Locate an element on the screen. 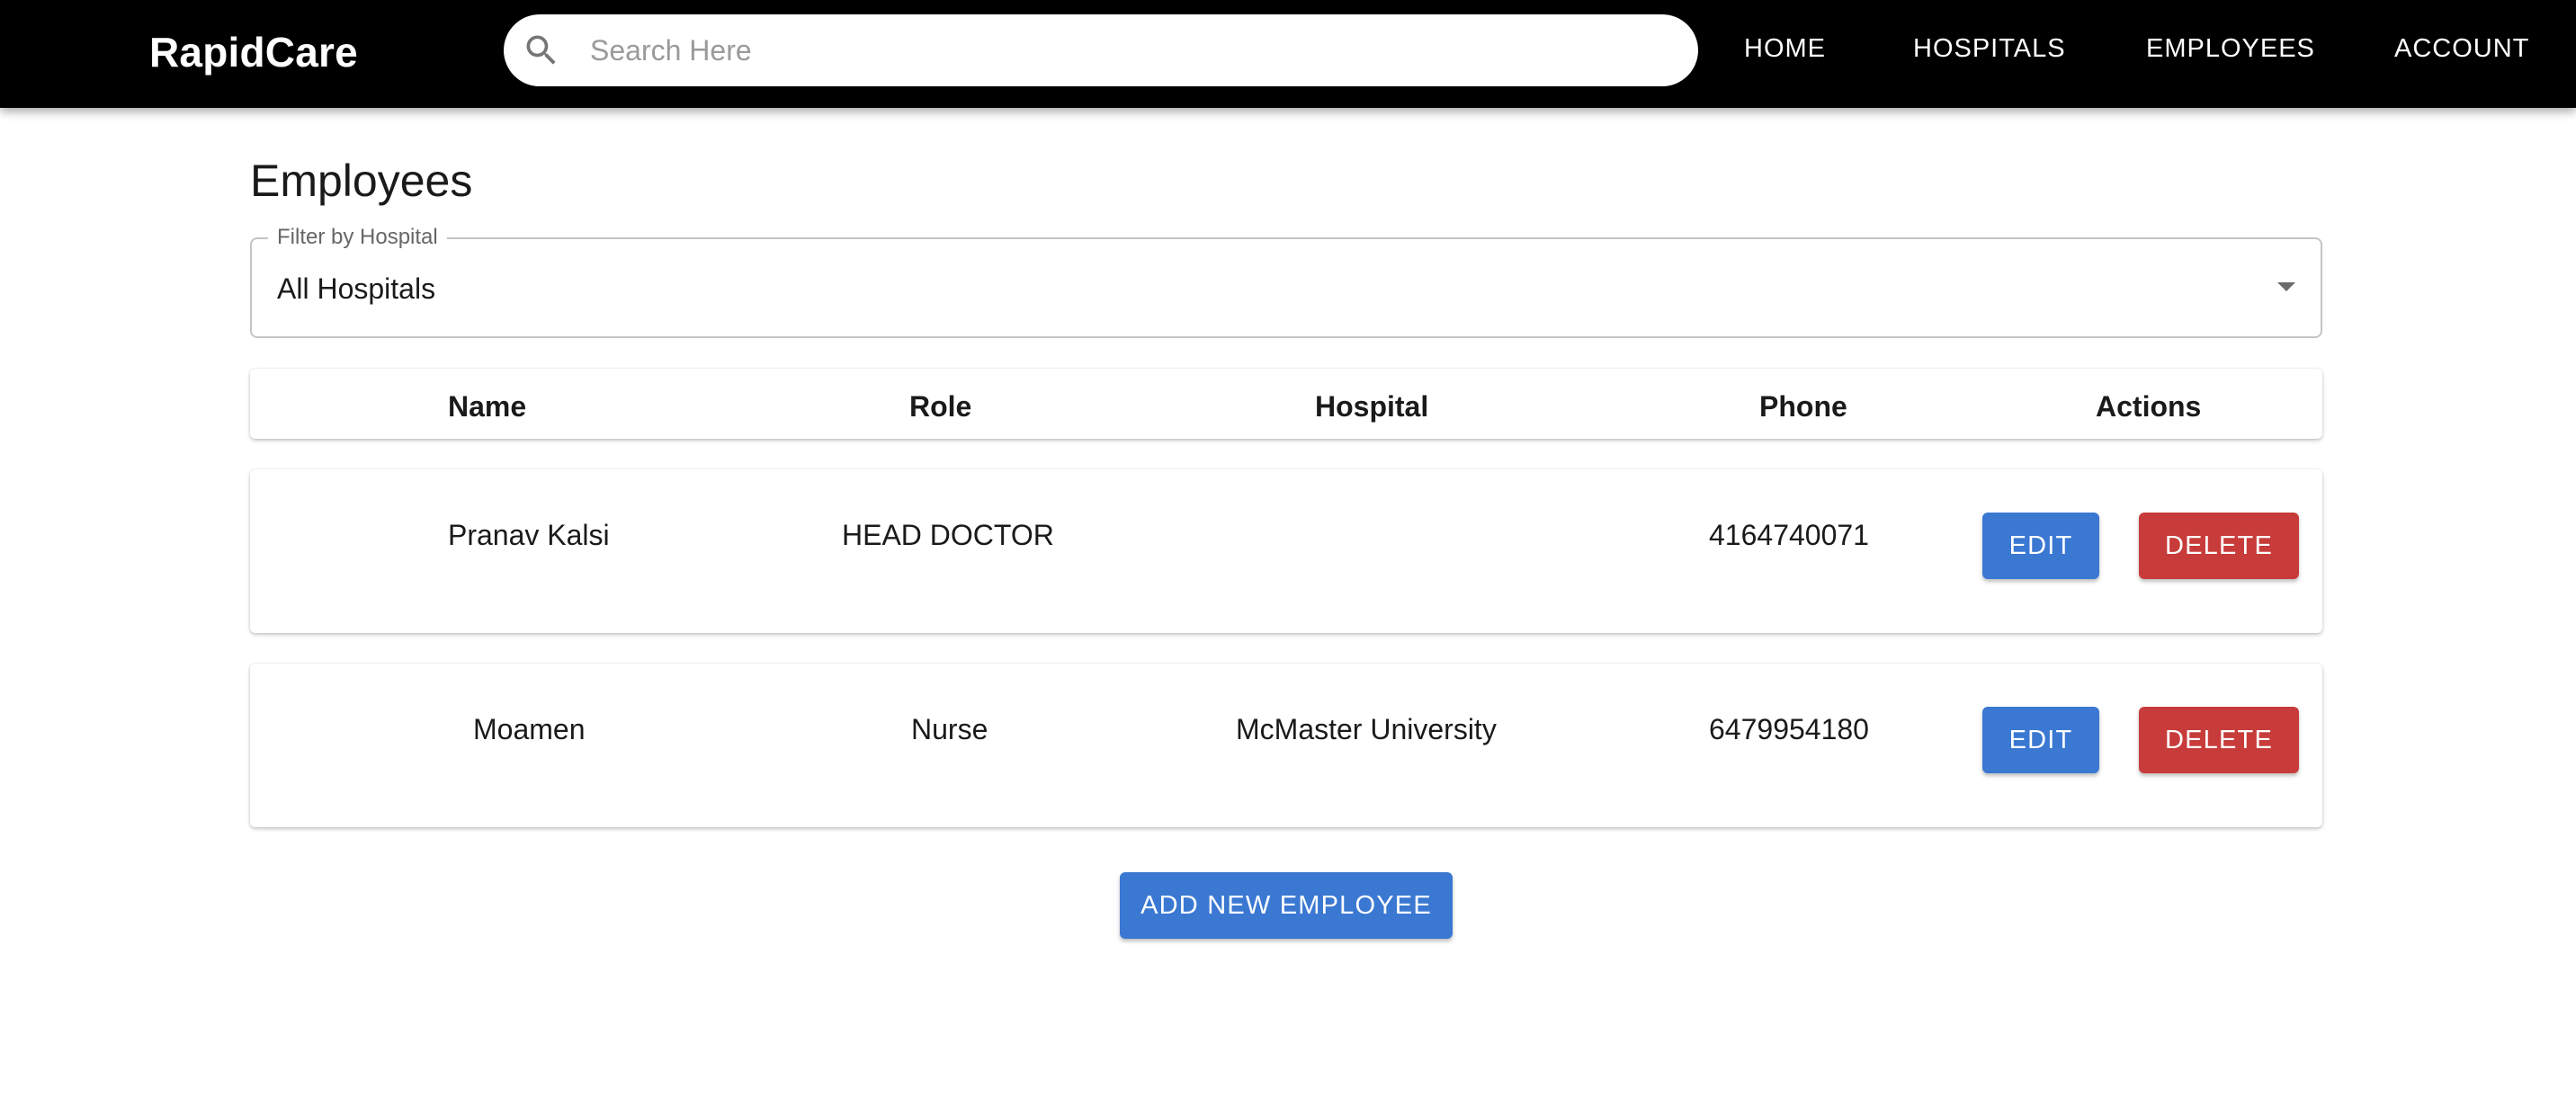 This screenshot has width=2576, height=1115. nav-employees: EMPLOYEES is located at coordinates (2230, 49).